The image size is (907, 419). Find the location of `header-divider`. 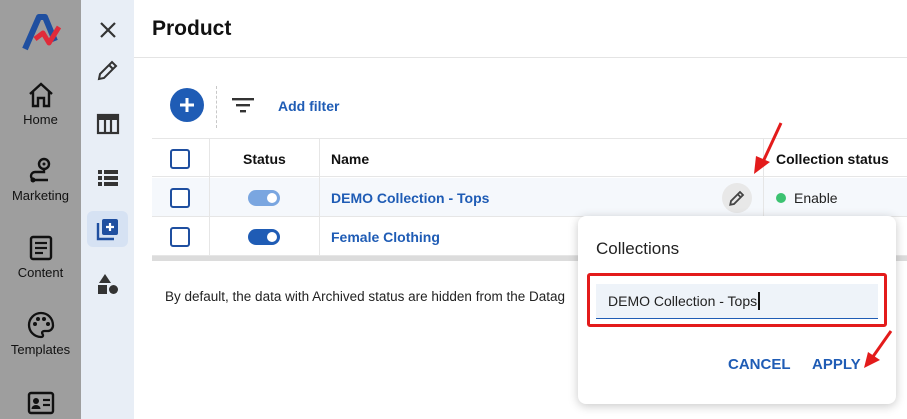

header-divider is located at coordinates (520, 57).